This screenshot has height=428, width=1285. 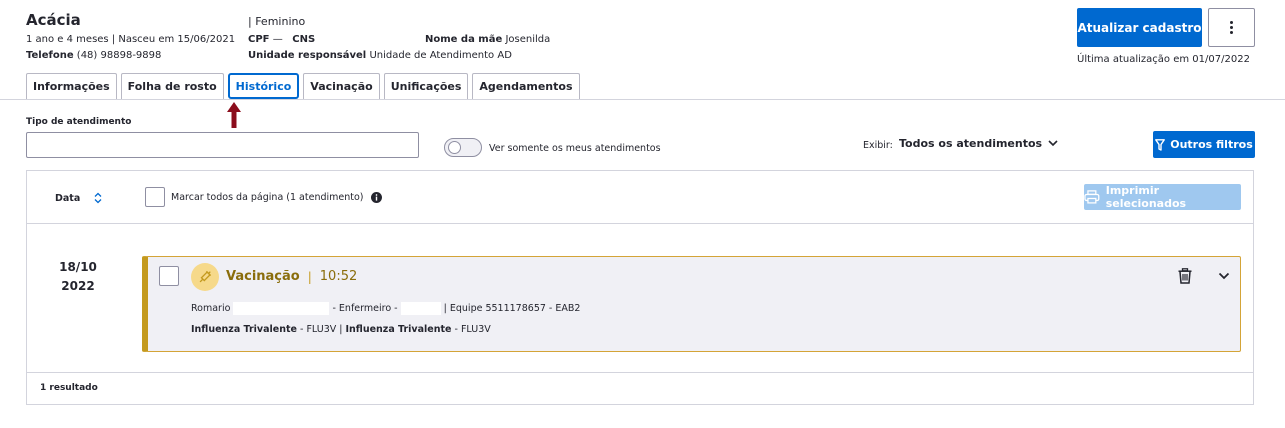 I want to click on mother-value: Josenilda, so click(x=528, y=39).